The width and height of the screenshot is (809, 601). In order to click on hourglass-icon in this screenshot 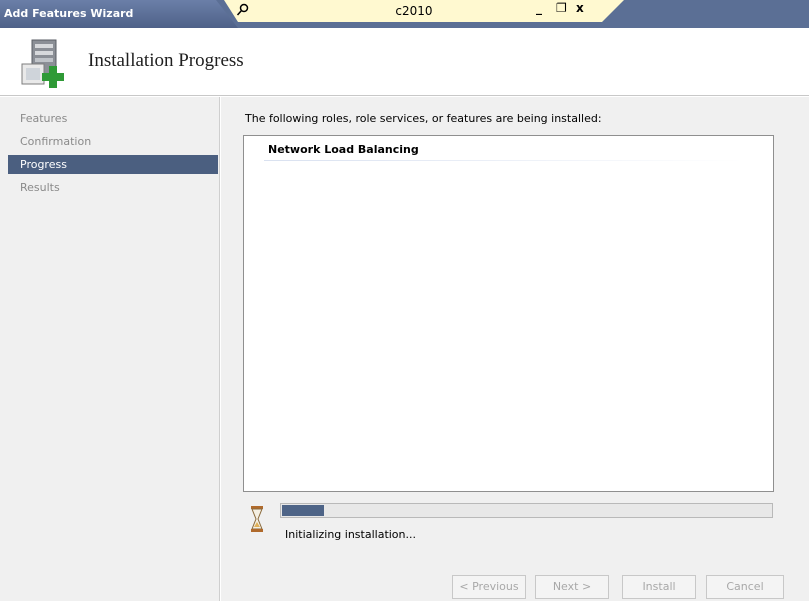, I will do `click(257, 519)`.